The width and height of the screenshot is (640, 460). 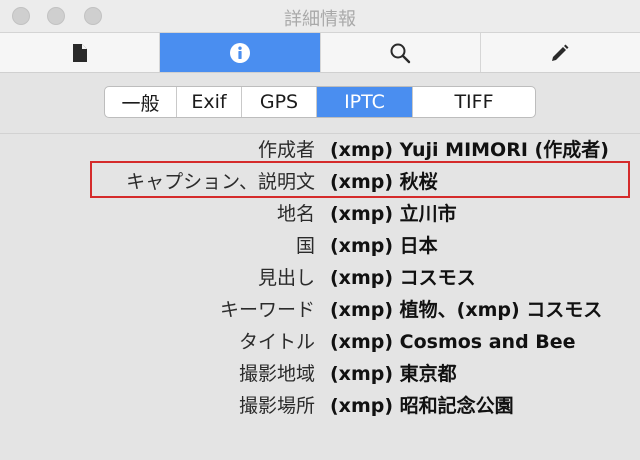 I want to click on toolbar-info-button, so click(x=240, y=52).